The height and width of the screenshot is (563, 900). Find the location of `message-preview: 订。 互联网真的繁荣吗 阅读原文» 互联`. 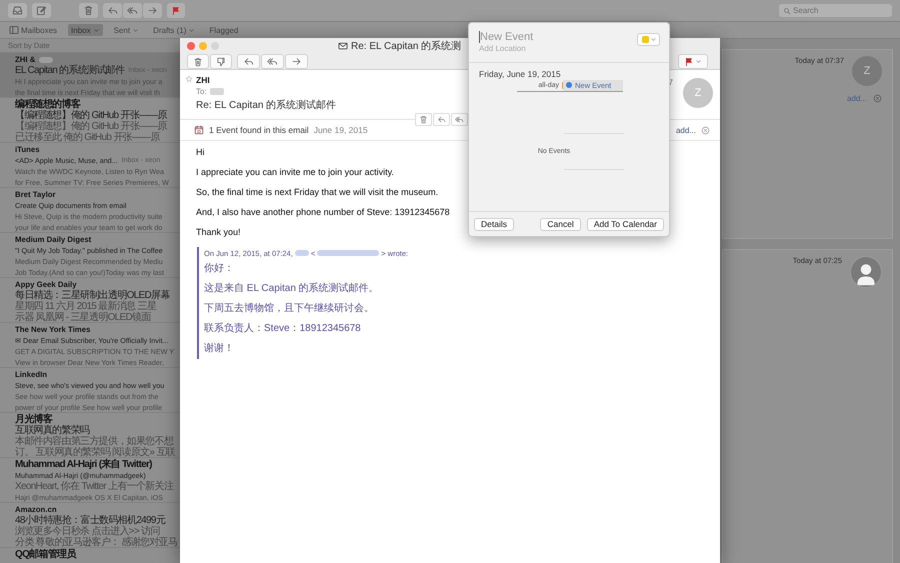

message-preview: 订。 互联网真的繁荣吗 阅读原文» 互联 is located at coordinates (95, 452).